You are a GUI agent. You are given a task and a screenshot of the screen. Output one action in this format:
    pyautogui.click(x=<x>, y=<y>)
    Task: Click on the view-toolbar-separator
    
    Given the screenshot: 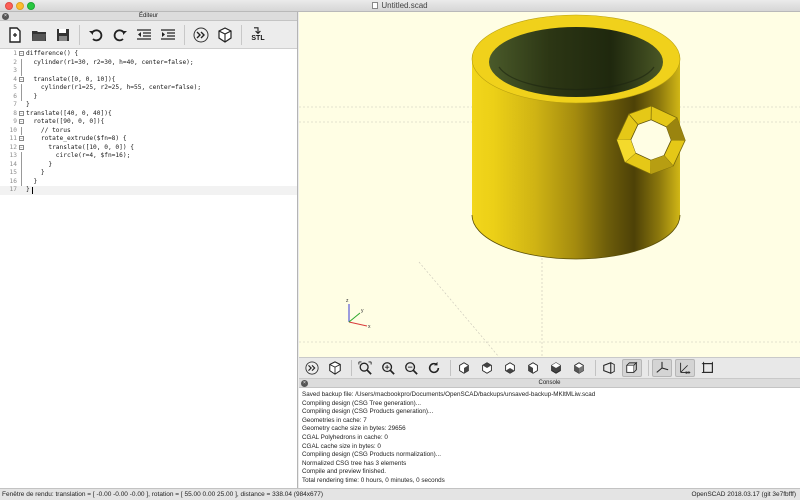 What is the action you would take?
    pyautogui.click(x=351, y=368)
    